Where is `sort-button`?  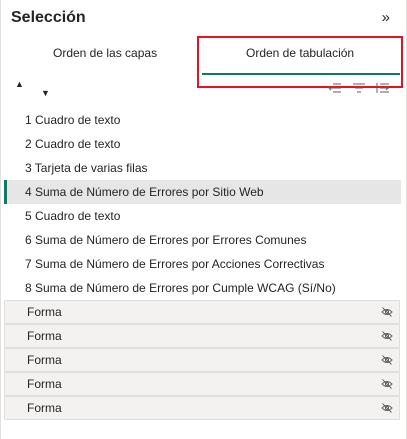
sort-button is located at coordinates (359, 88).